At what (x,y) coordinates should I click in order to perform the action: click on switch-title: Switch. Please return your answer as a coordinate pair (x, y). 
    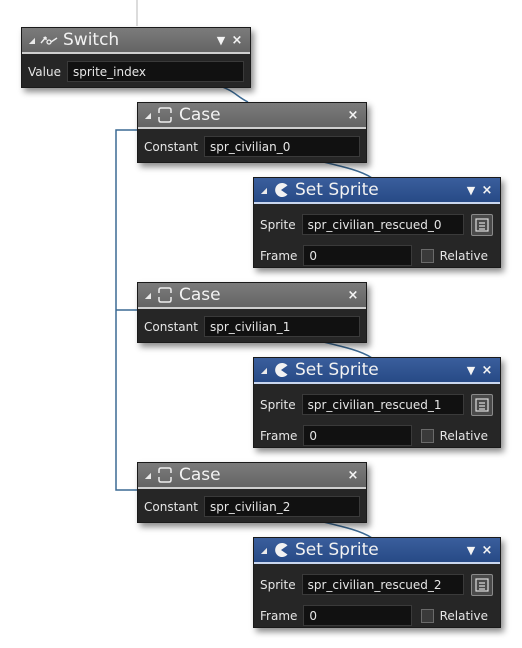
    Looking at the image, I should click on (91, 40).